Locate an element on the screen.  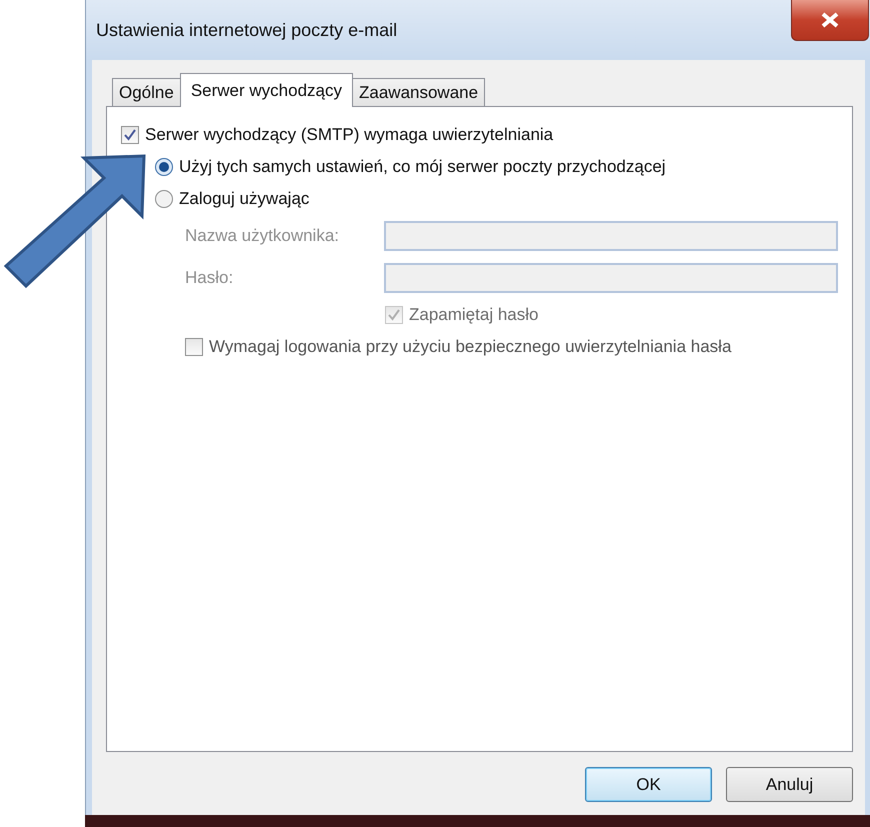
checkbox-label: Zapamiętaj hasło is located at coordinates (473, 315).